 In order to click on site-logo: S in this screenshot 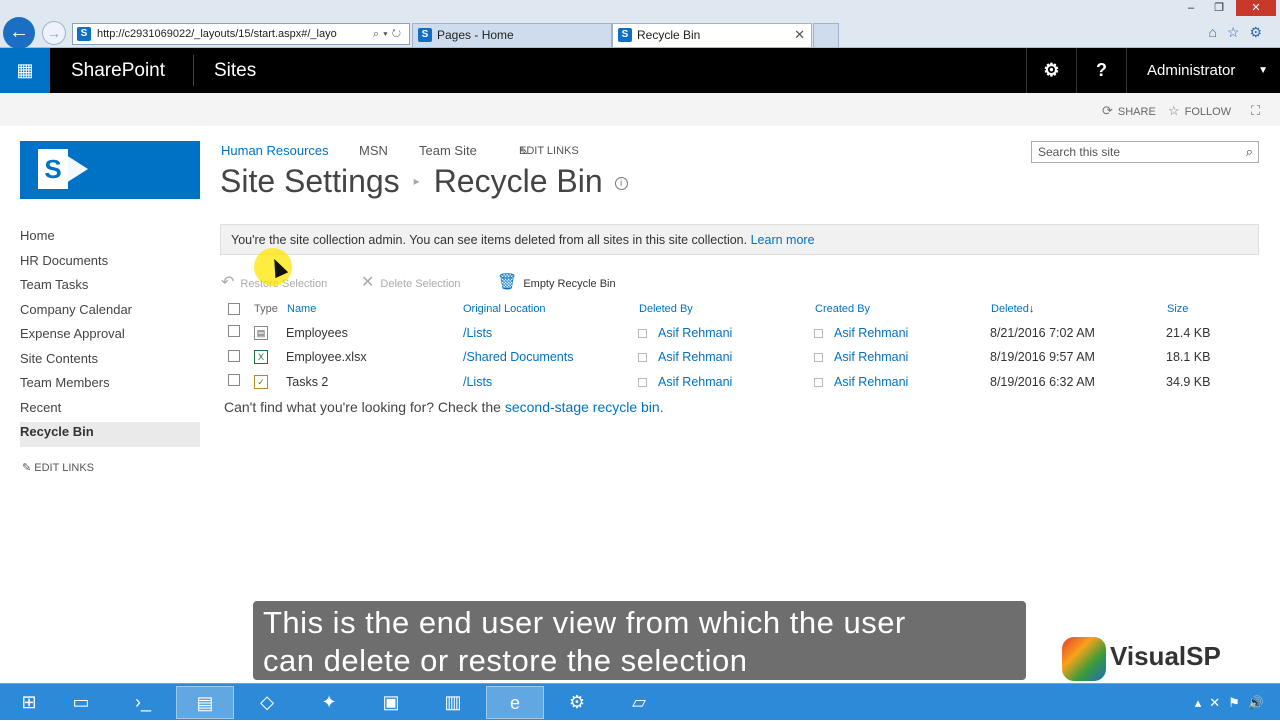, I will do `click(110, 170)`.